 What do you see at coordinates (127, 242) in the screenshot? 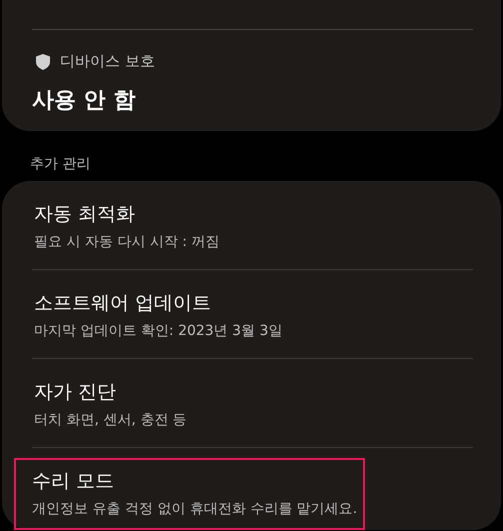
I see `item-subtitle: 필요 시 자동 다시 시작 : 꺼짐` at bounding box center [127, 242].